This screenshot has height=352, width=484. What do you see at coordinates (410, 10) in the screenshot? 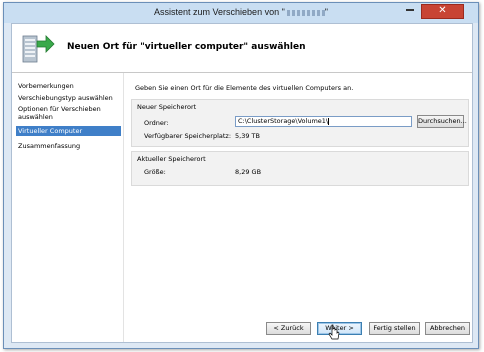
I see `minimize-icon` at bounding box center [410, 10].